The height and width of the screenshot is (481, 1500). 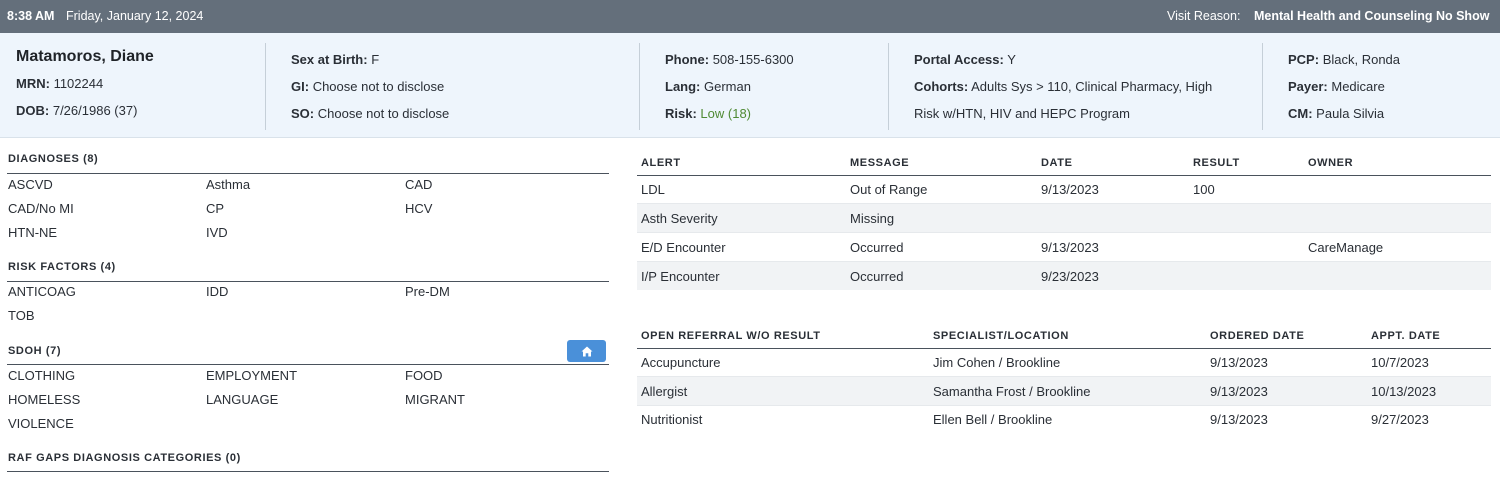 What do you see at coordinates (661, 163) in the screenshot?
I see `alerts-header-alert: ALERT` at bounding box center [661, 163].